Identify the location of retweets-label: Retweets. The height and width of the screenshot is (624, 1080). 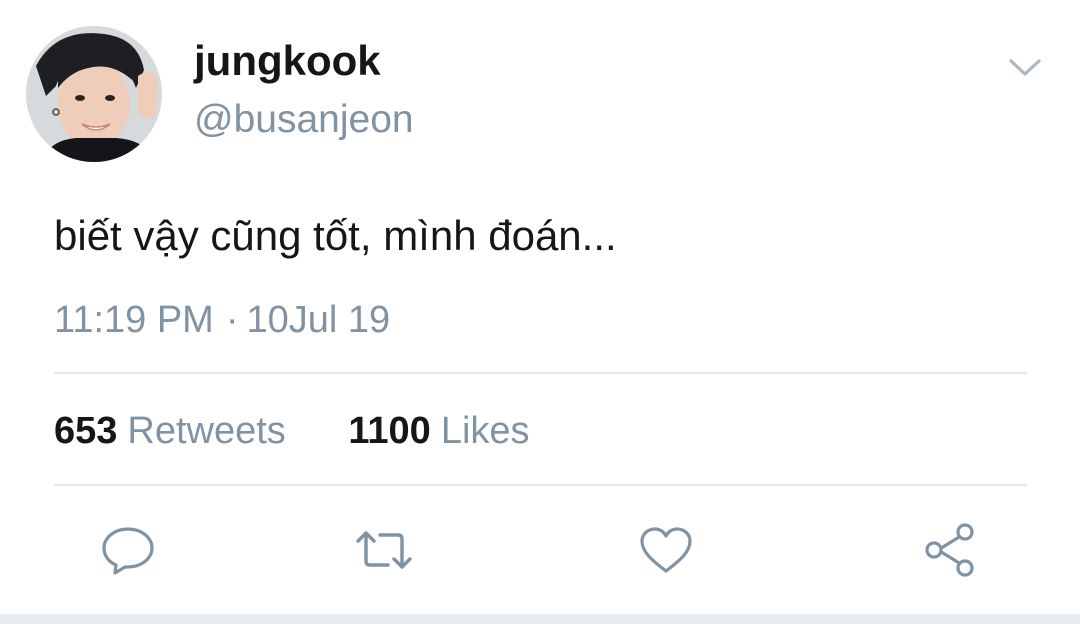
(206, 431).